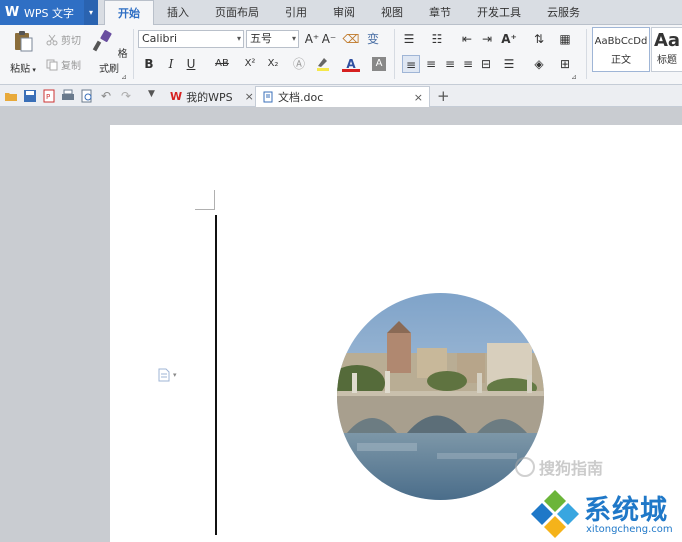 This screenshot has width=682, height=542. Describe the element at coordinates (68, 96) in the screenshot. I see `print-icon` at that location.